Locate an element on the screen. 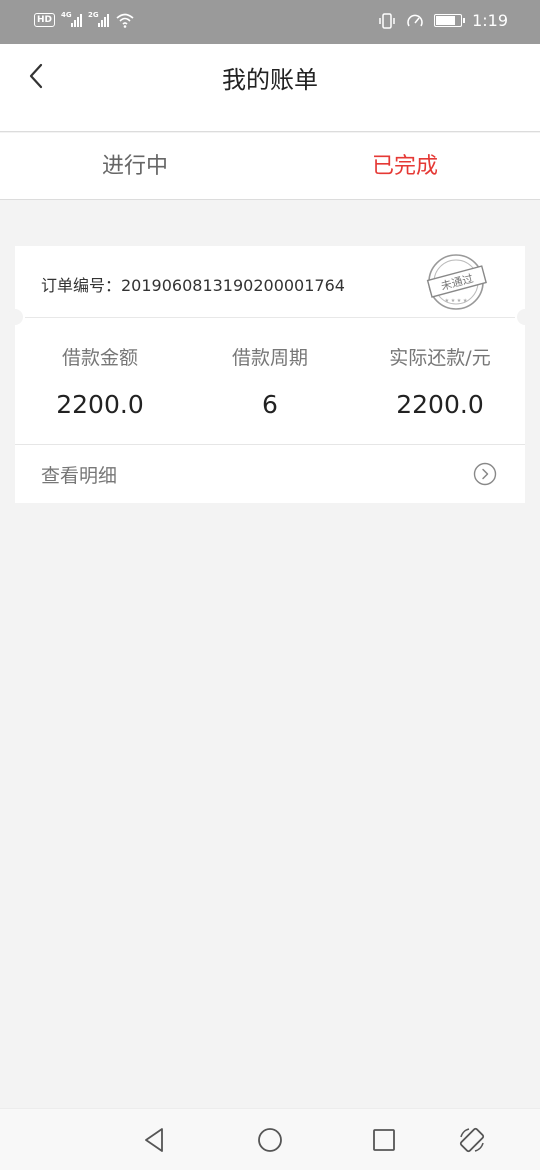 This screenshot has width=540, height=1170. signal-icon: 2G is located at coordinates (99, 19).